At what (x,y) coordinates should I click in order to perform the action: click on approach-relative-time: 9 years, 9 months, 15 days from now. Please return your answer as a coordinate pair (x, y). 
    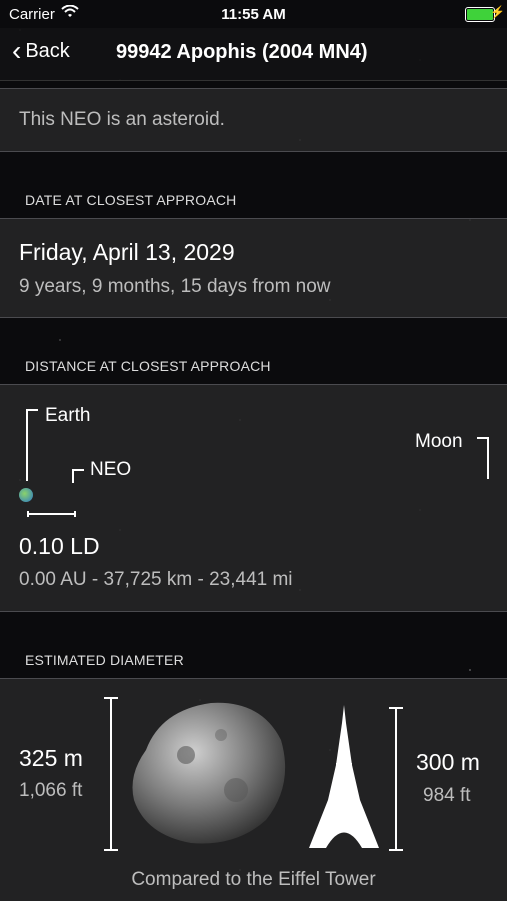
    Looking at the image, I should click on (175, 286).